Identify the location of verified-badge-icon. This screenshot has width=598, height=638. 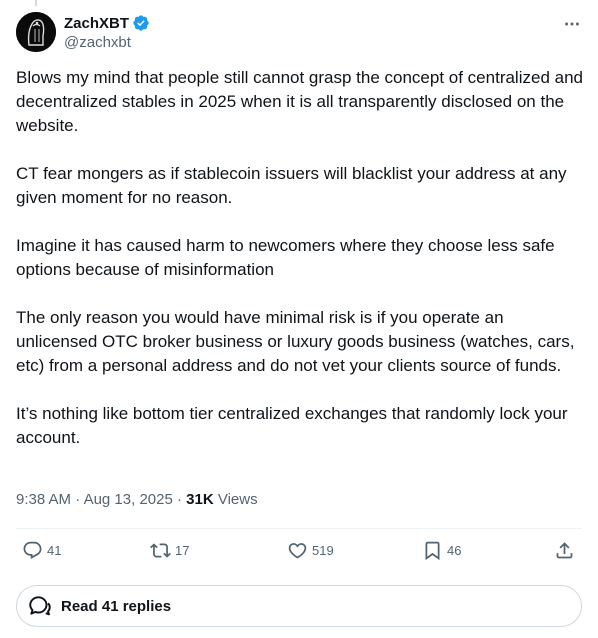
(141, 23).